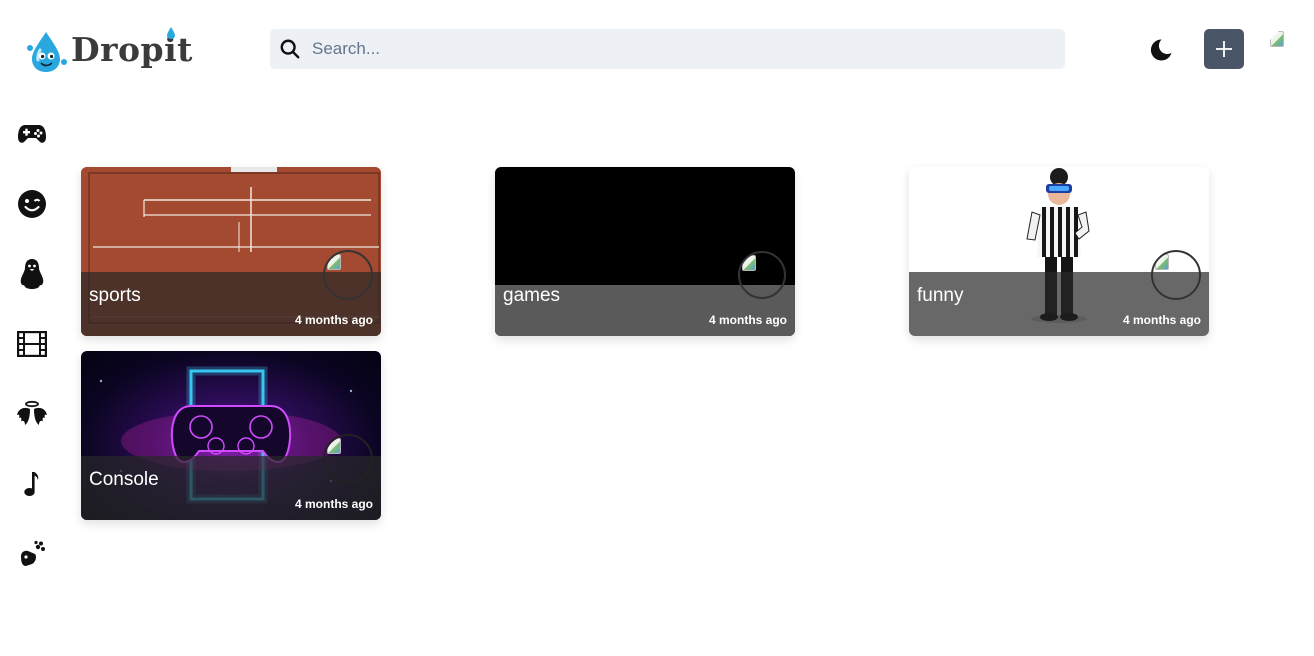 Image resolution: width=1314 pixels, height=656 pixels. What do you see at coordinates (1059, 251) in the screenshot?
I see `pin-card-funny: funny 4 months ago` at bounding box center [1059, 251].